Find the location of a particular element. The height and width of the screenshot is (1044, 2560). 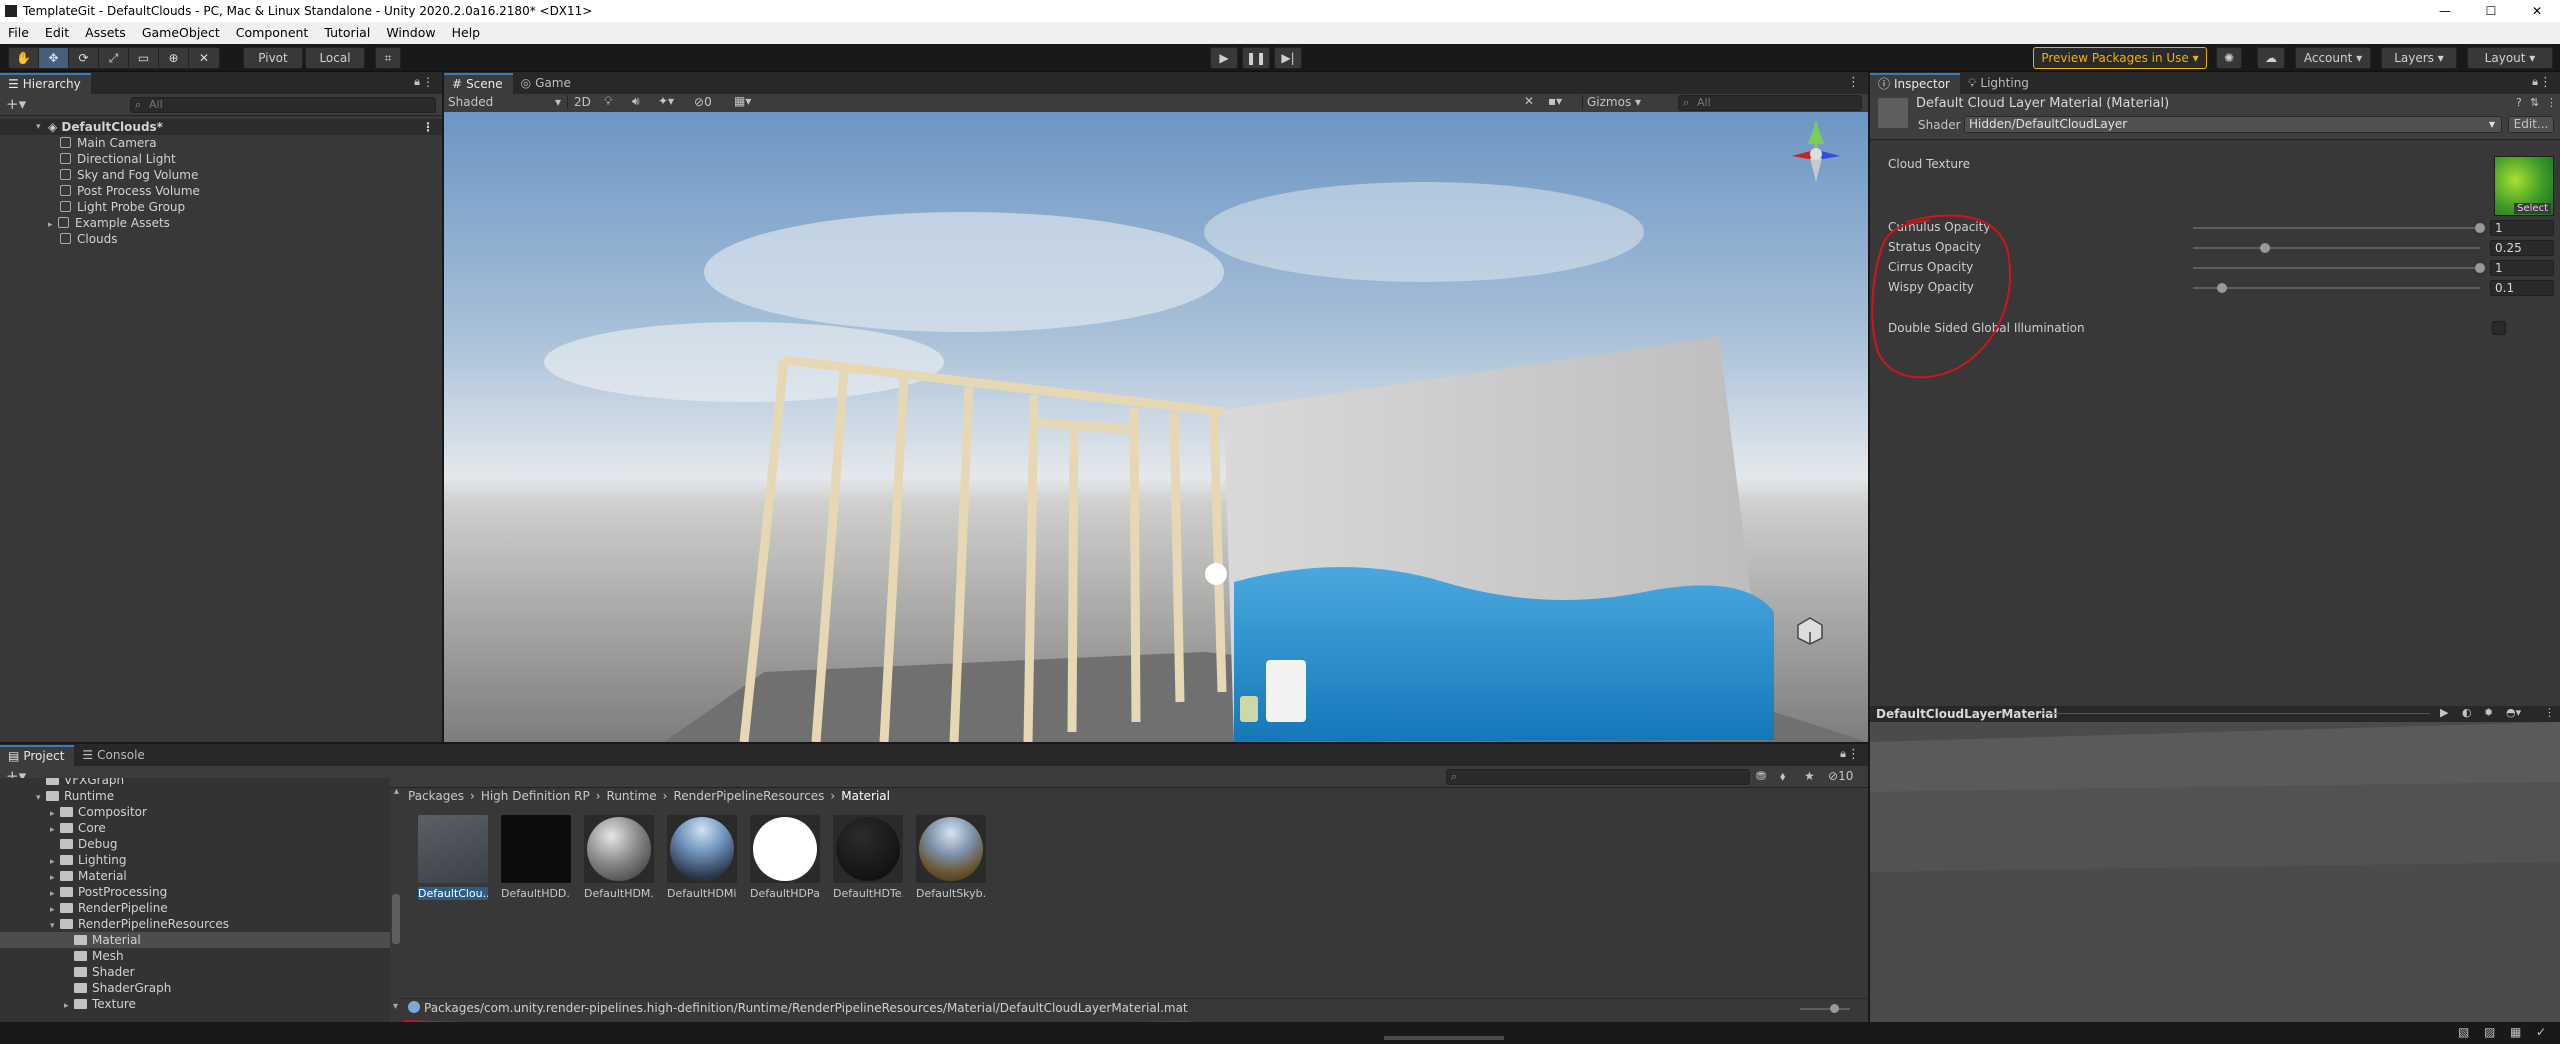

hand-tool-icon: ✋ is located at coordinates (24, 58).